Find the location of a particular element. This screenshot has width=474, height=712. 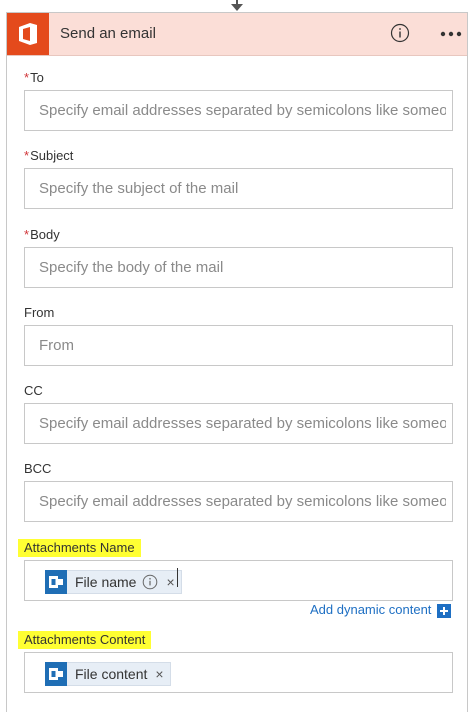

text-caret is located at coordinates (177, 577).